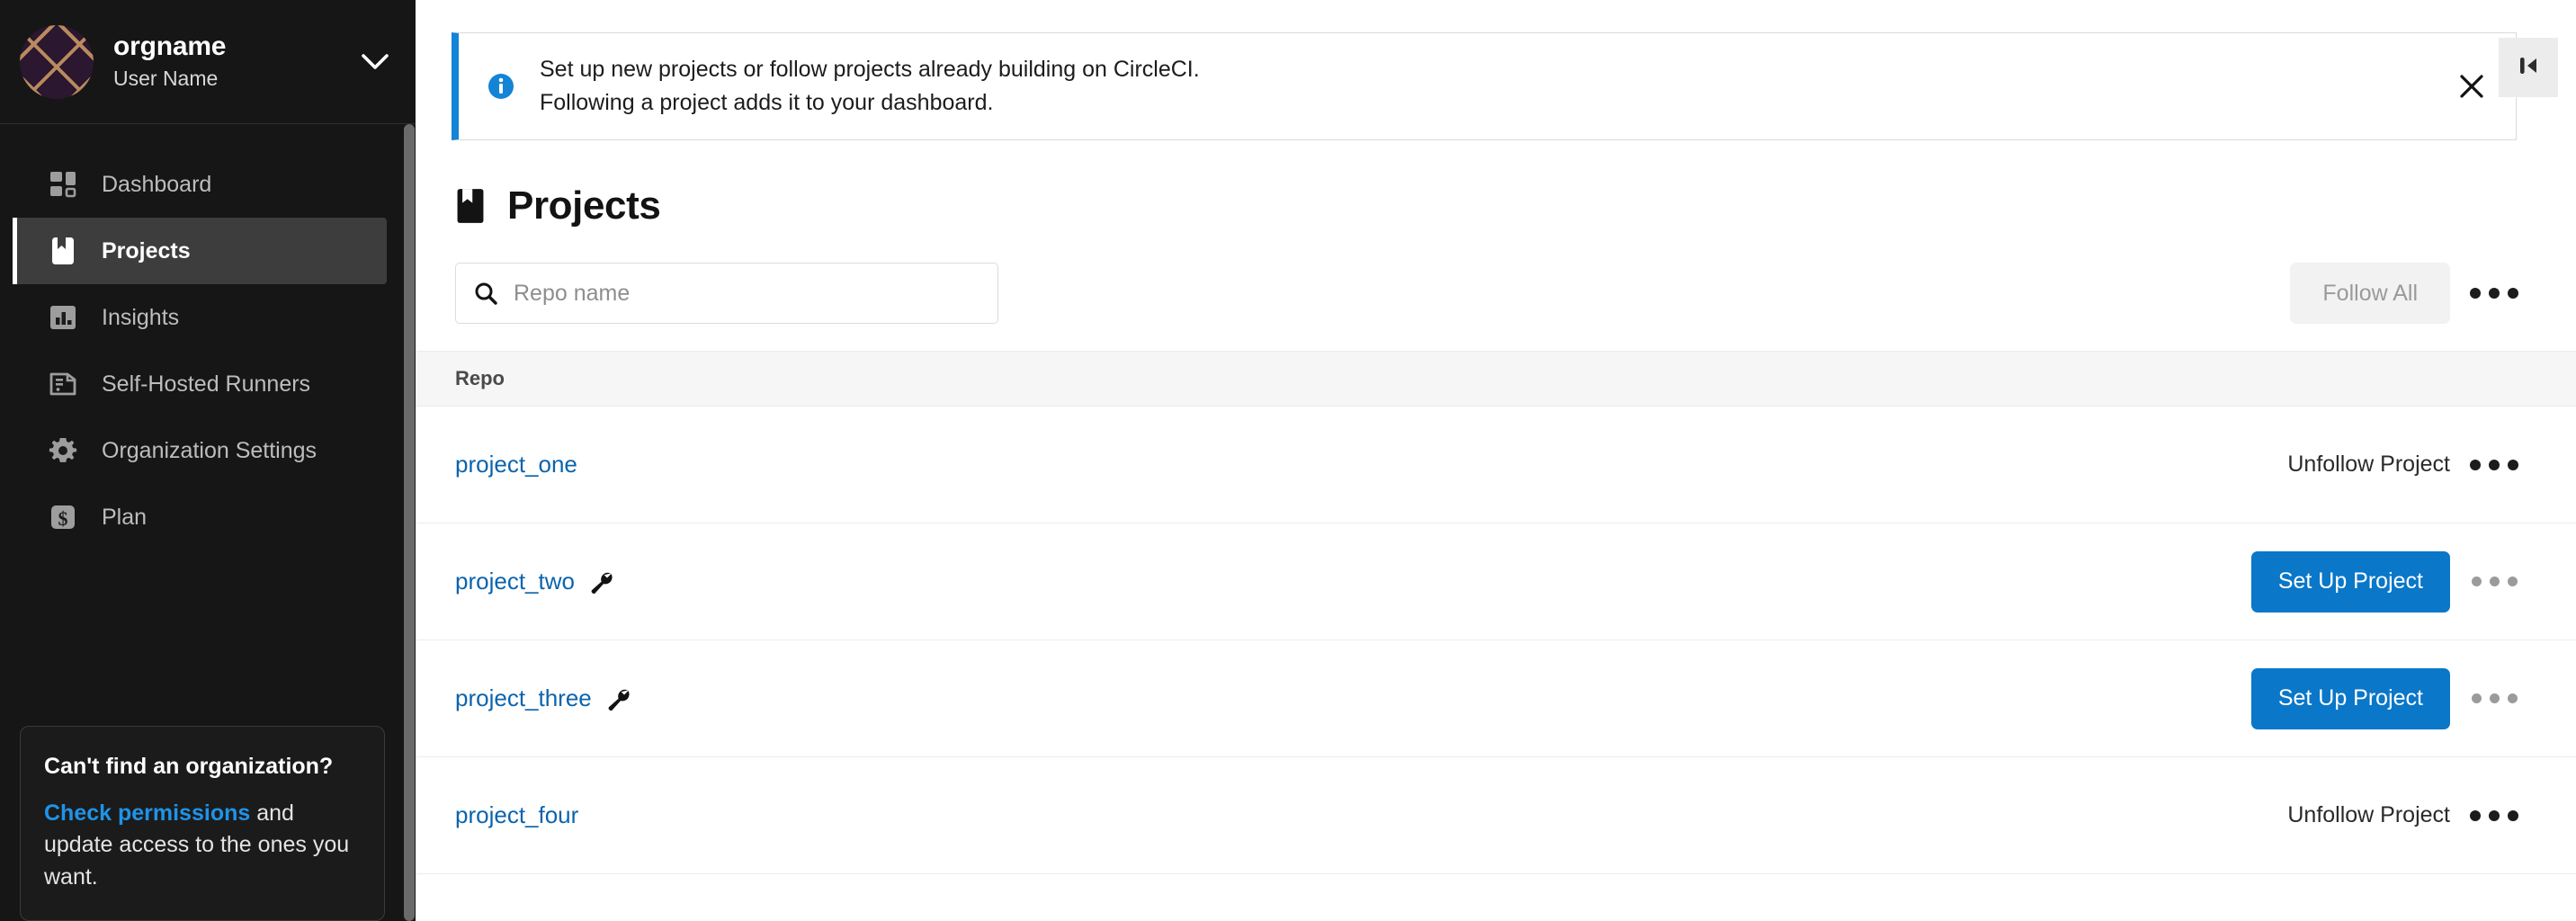 This screenshot has height=921, width=2576. I want to click on help-card-title: Can't find an organization?, so click(189, 766).